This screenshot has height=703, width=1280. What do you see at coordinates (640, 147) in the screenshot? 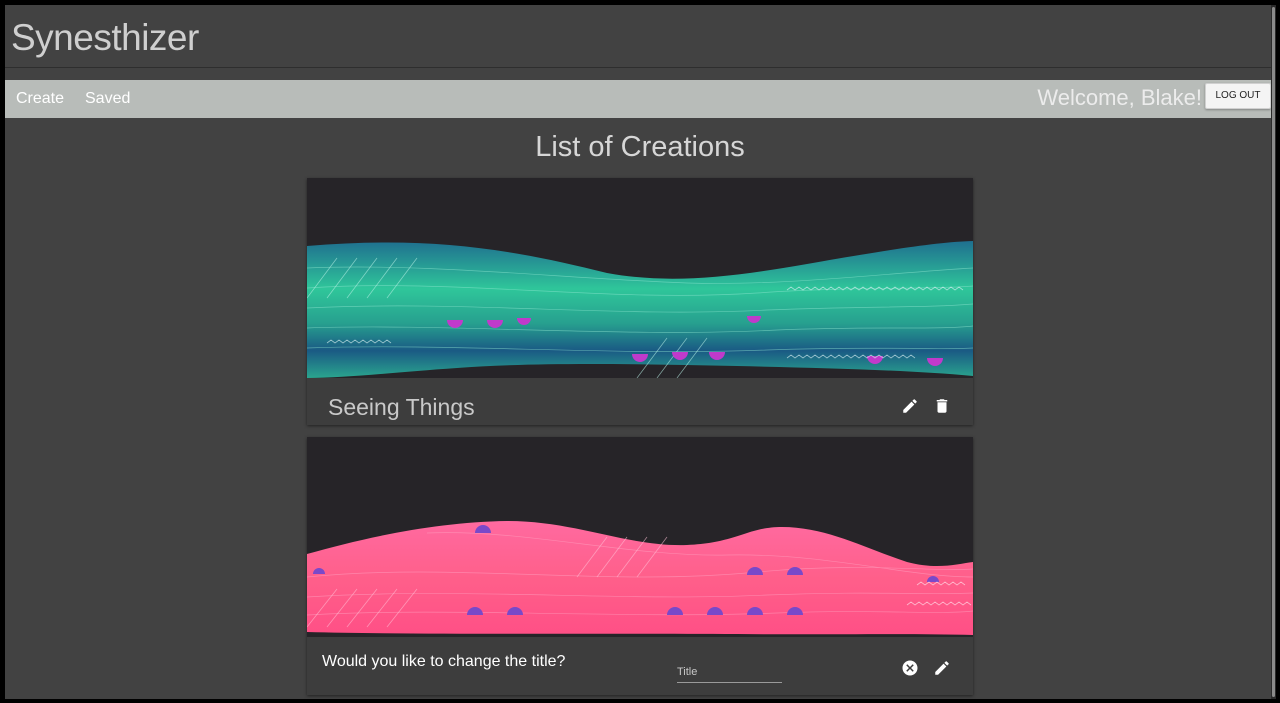
I see `page-title: List of Creations` at bounding box center [640, 147].